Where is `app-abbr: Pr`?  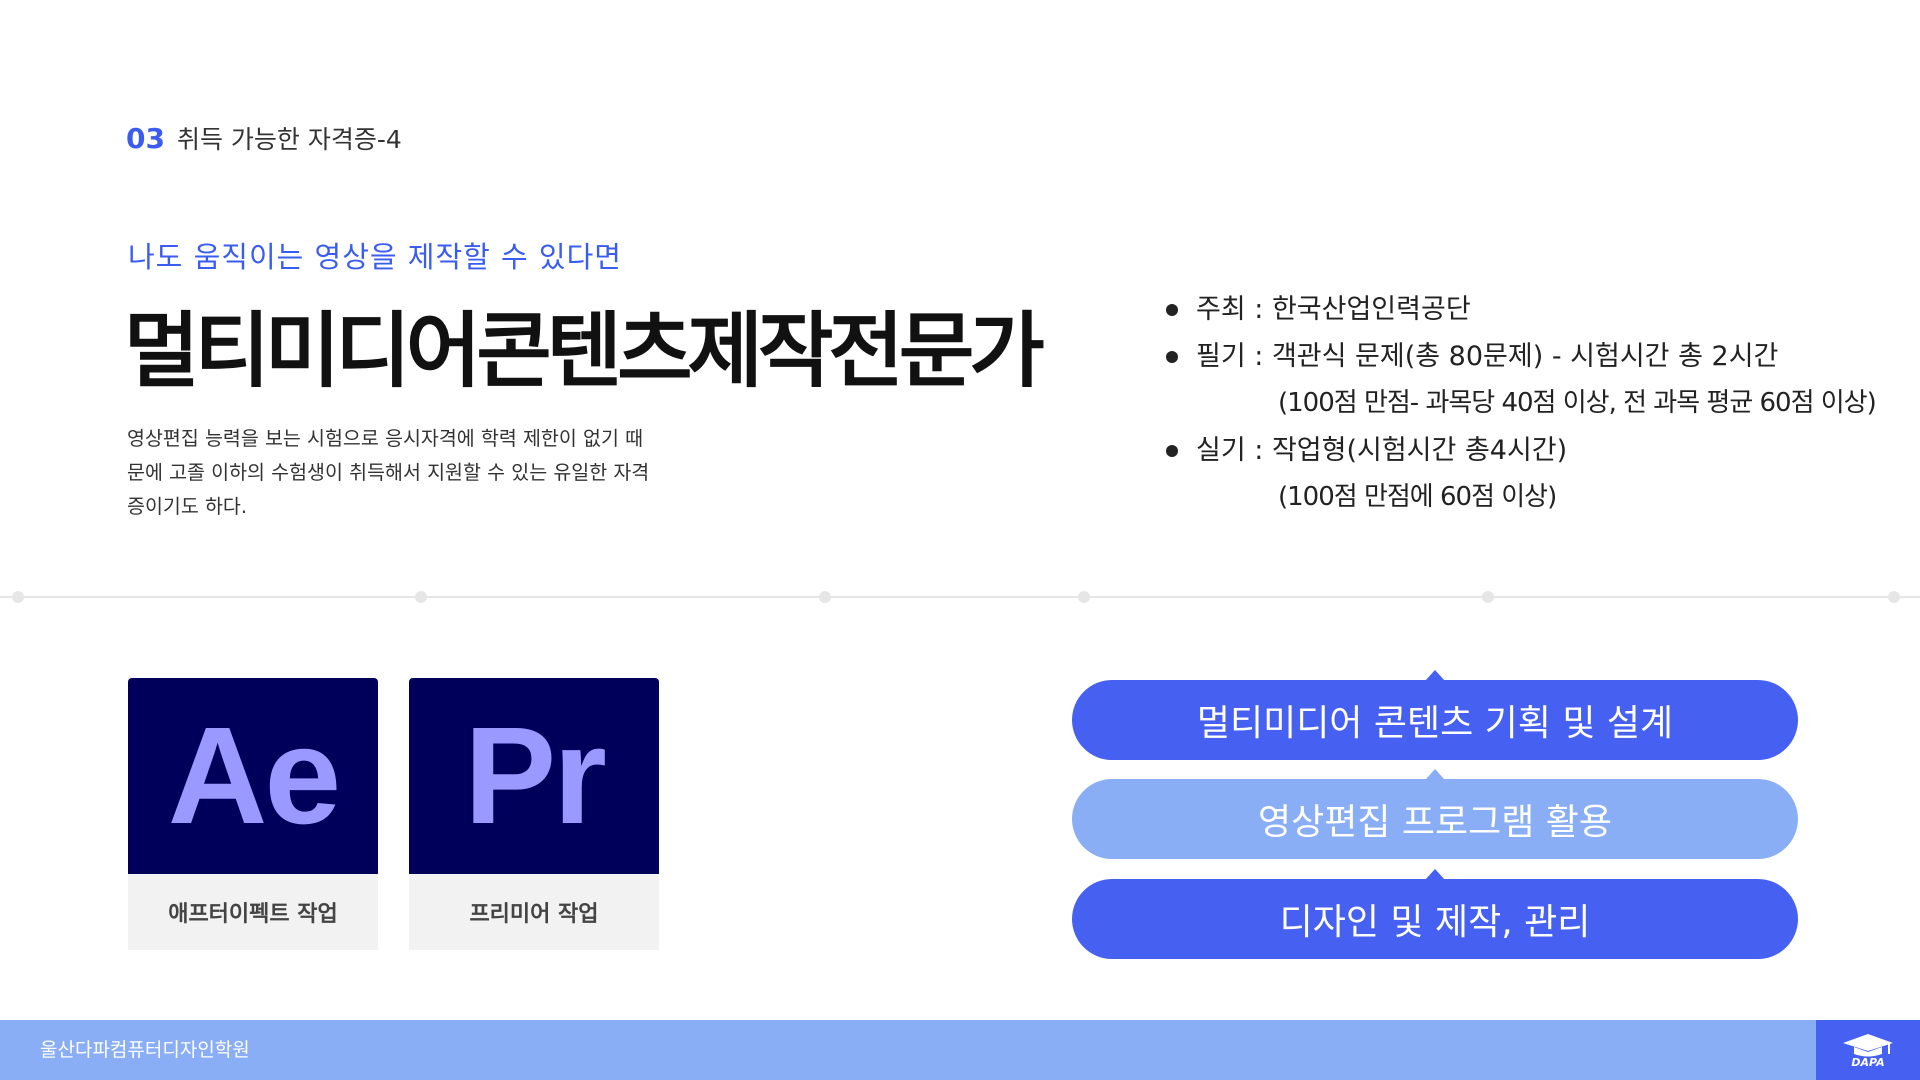
app-abbr: Pr is located at coordinates (535, 775).